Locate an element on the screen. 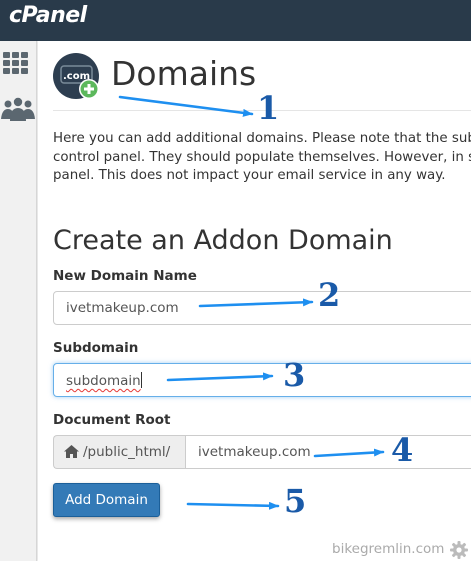 The height and width of the screenshot is (561, 471). annotation-number-2: 2 is located at coordinates (329, 295).